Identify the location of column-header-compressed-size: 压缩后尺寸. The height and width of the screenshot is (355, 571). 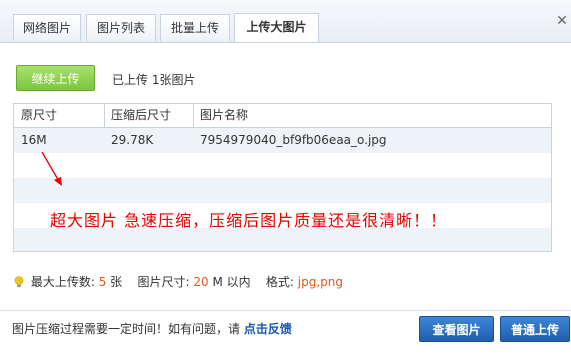
(141, 115).